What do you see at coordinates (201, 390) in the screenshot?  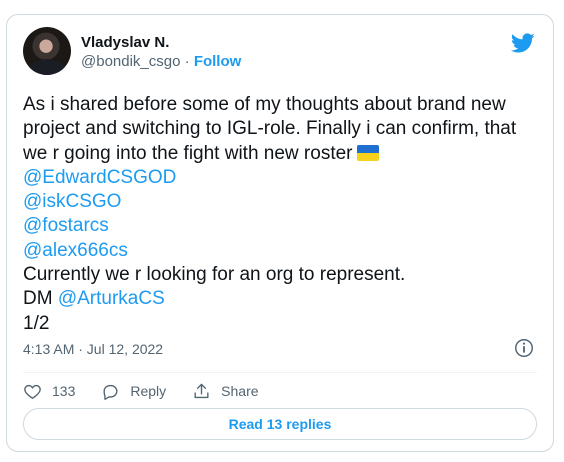 I see `share-icon` at bounding box center [201, 390].